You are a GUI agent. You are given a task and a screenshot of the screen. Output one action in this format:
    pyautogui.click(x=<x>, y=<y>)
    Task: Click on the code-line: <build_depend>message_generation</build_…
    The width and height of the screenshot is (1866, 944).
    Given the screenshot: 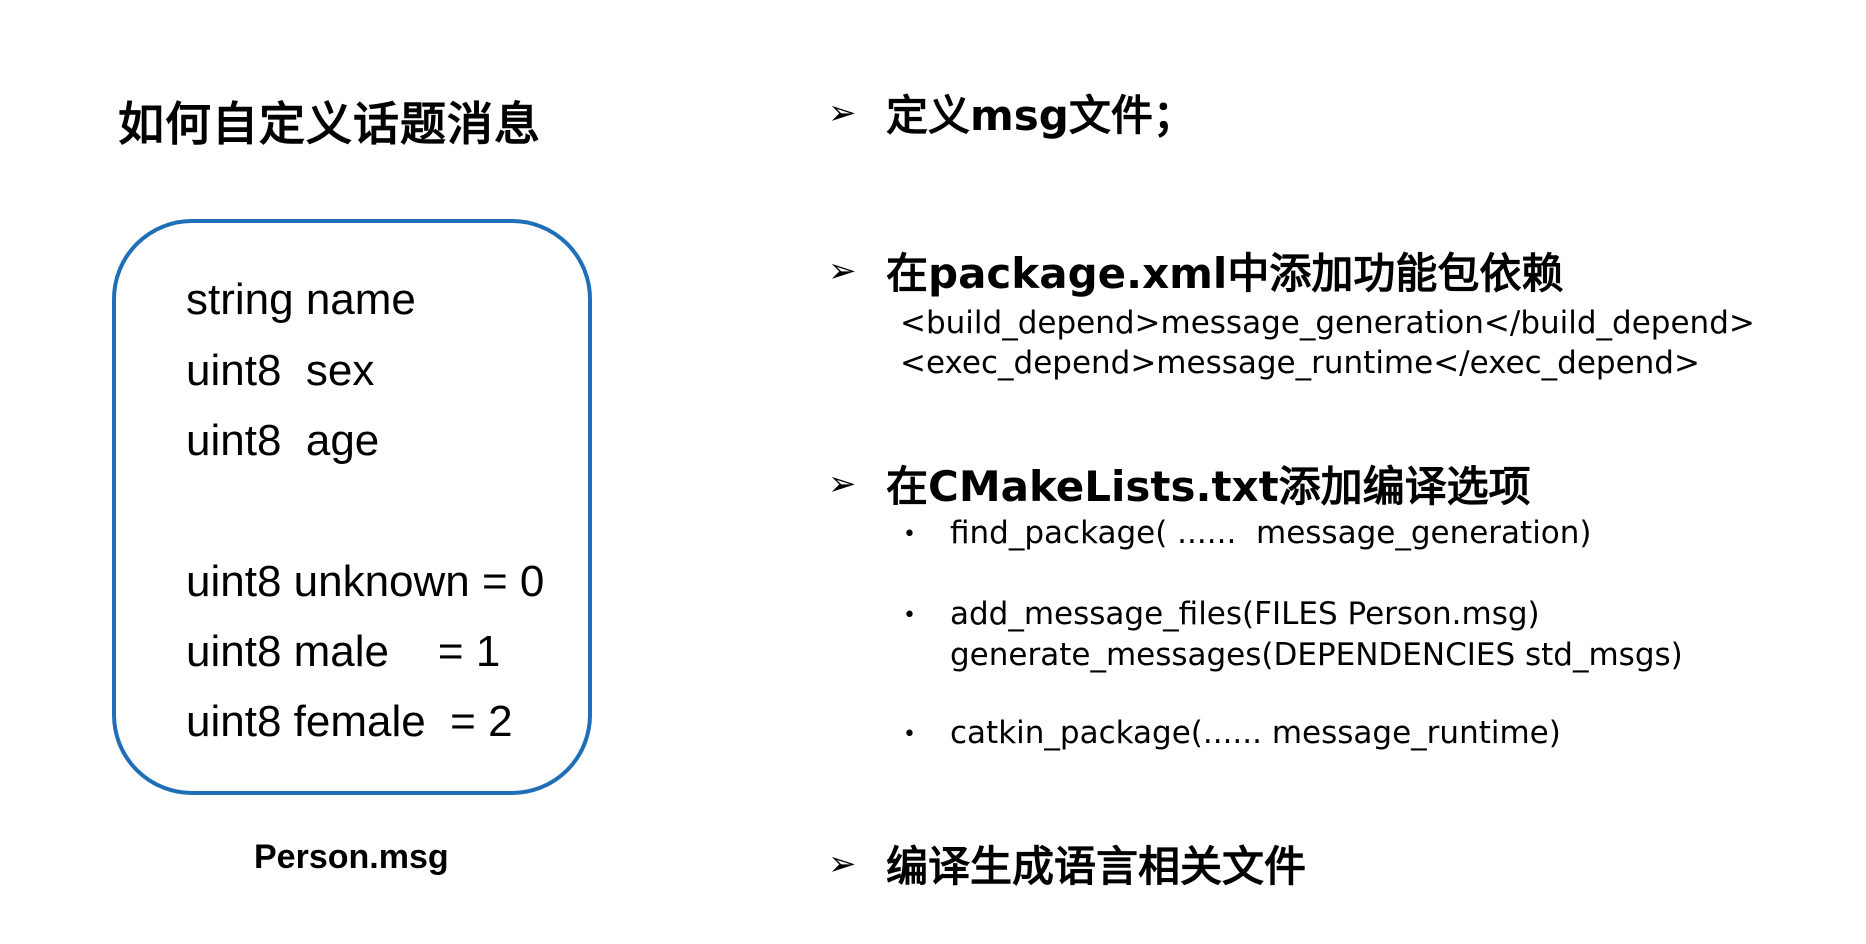 What is the action you would take?
    pyautogui.click(x=1327, y=323)
    